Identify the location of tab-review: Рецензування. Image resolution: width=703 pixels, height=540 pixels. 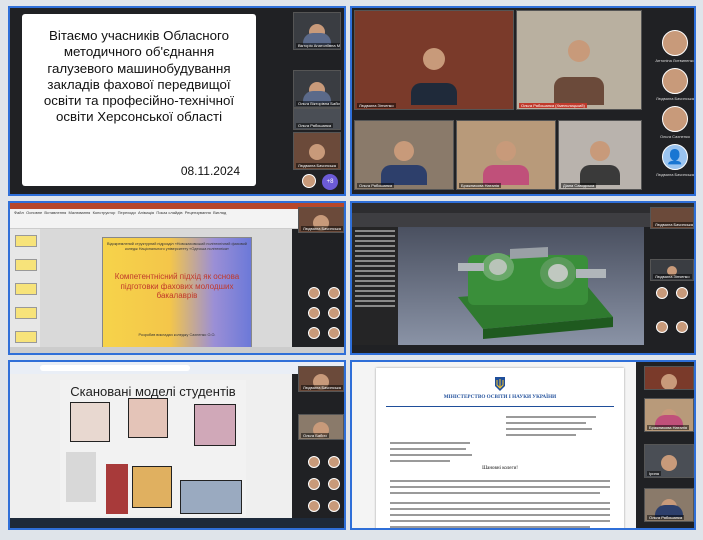
(198, 212).